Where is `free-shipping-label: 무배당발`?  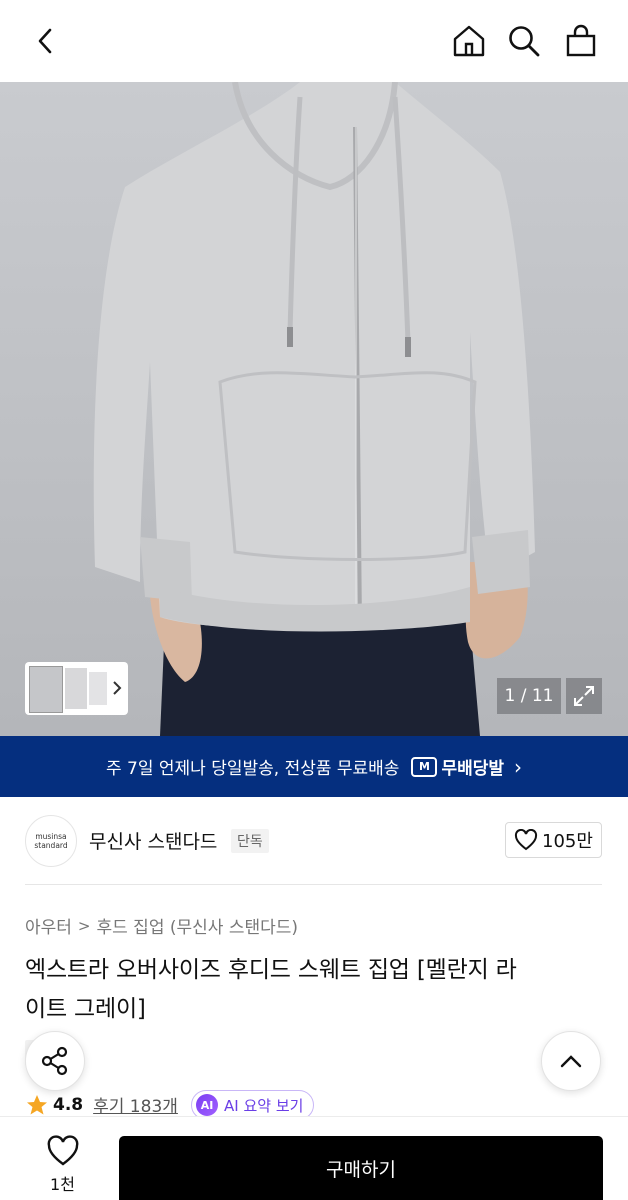 free-shipping-label: 무배당발 is located at coordinates (473, 769).